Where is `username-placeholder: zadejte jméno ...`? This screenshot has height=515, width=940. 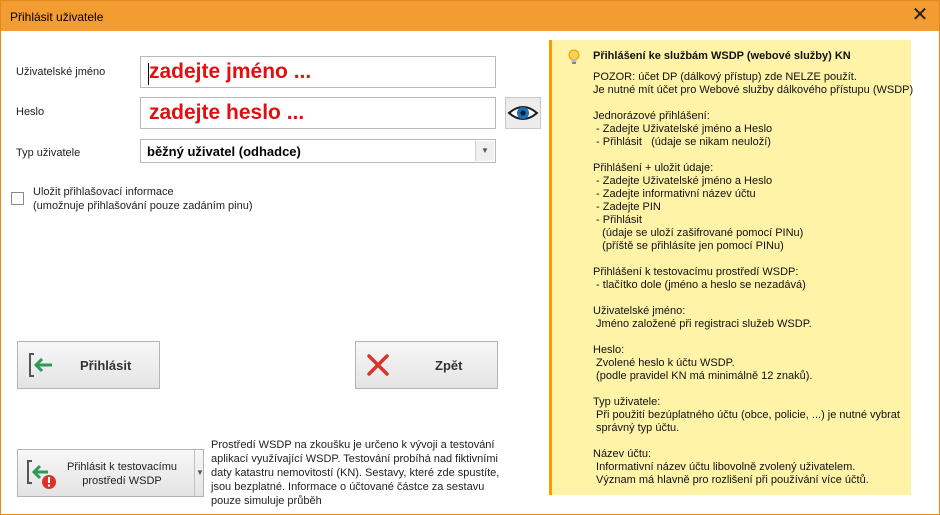 username-placeholder: zadejte jméno ... is located at coordinates (230, 71).